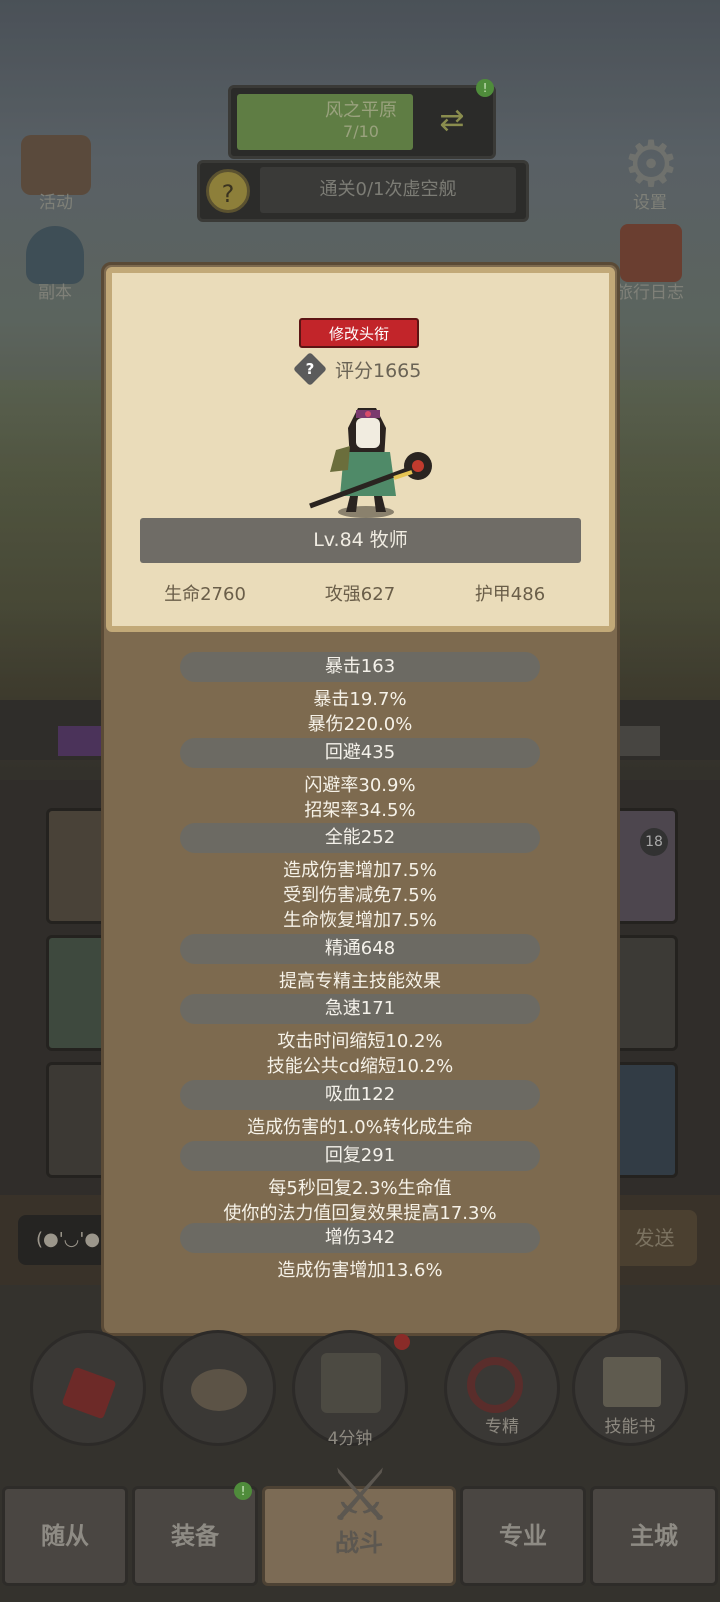 The width and height of the screenshot is (720, 1602). Describe the element at coordinates (418, 466) in the screenshot. I see `staff-gem` at that location.